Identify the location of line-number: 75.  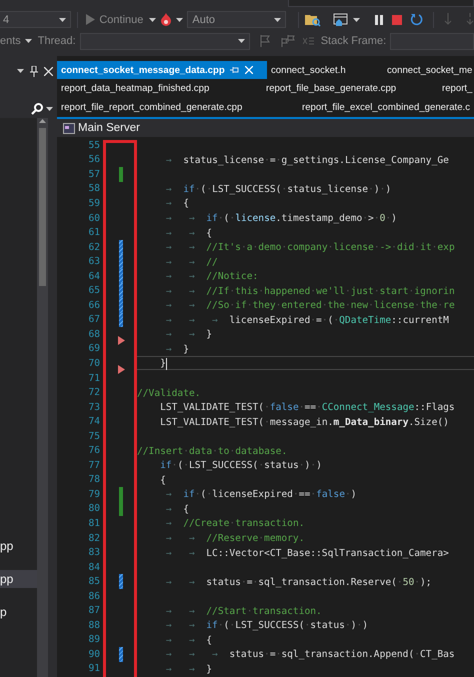
(94, 436).